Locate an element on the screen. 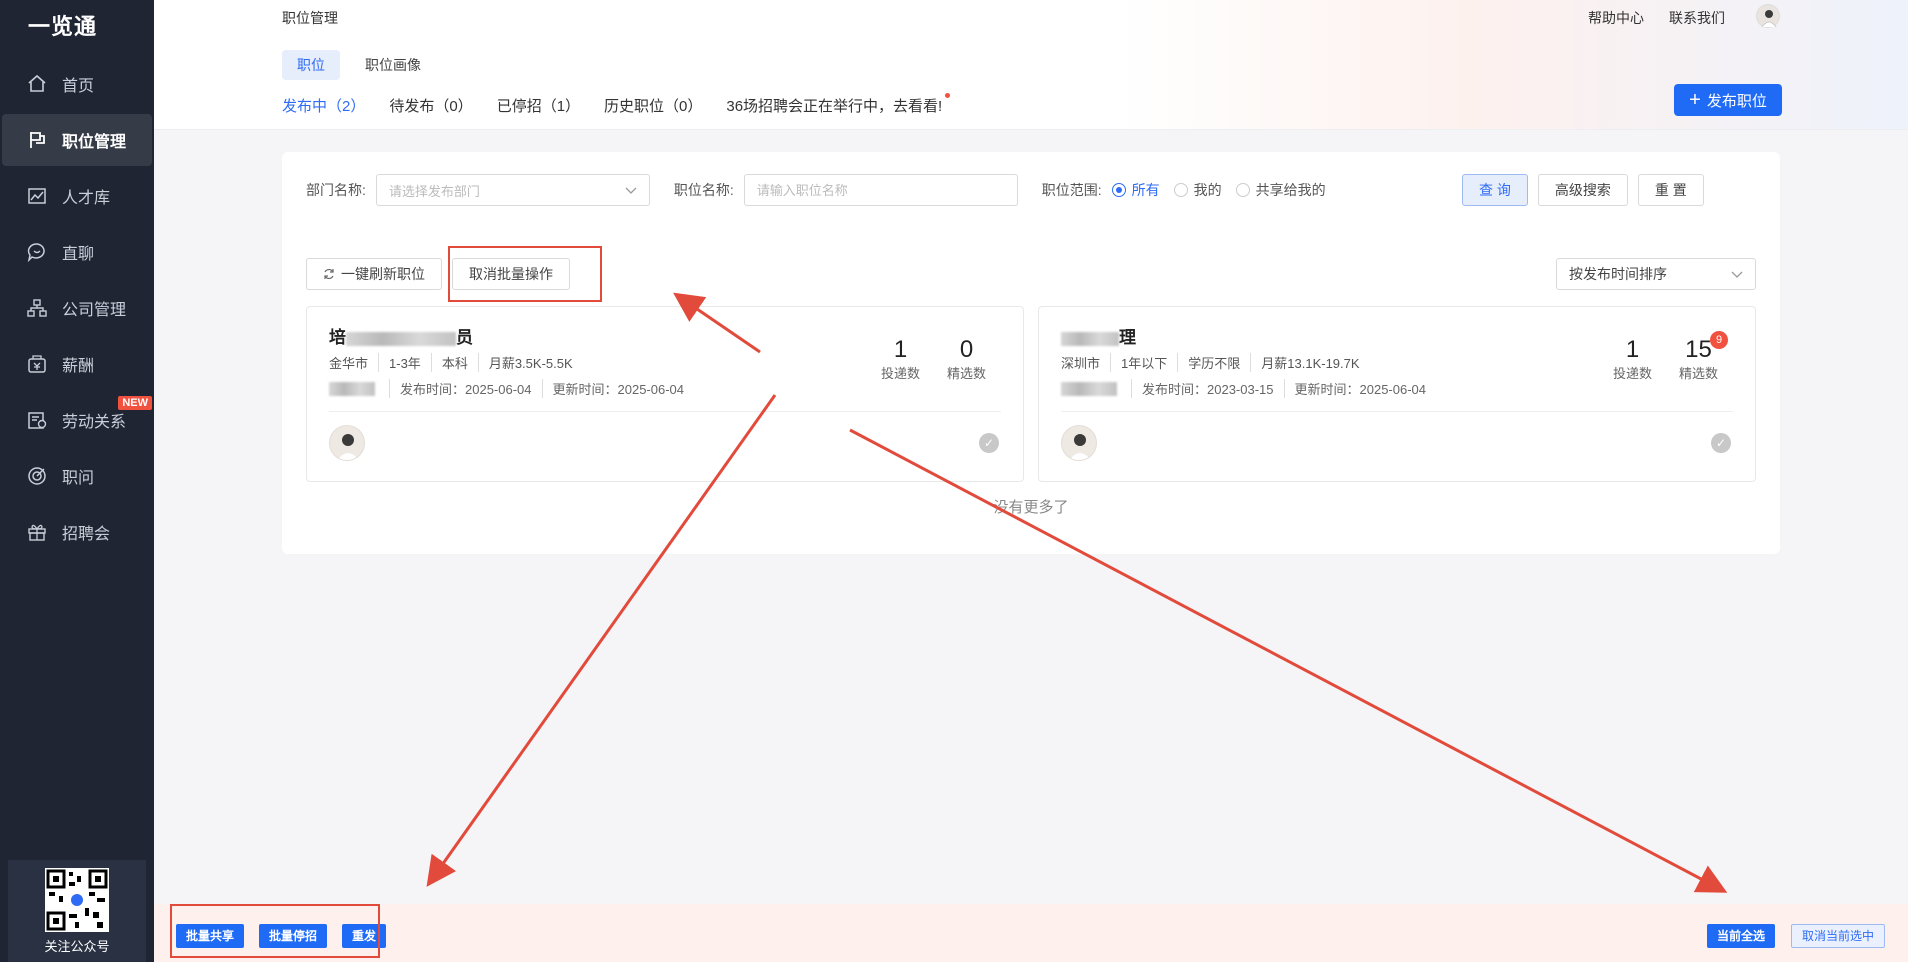  no-more-text: 没有更多了 is located at coordinates (1031, 507).